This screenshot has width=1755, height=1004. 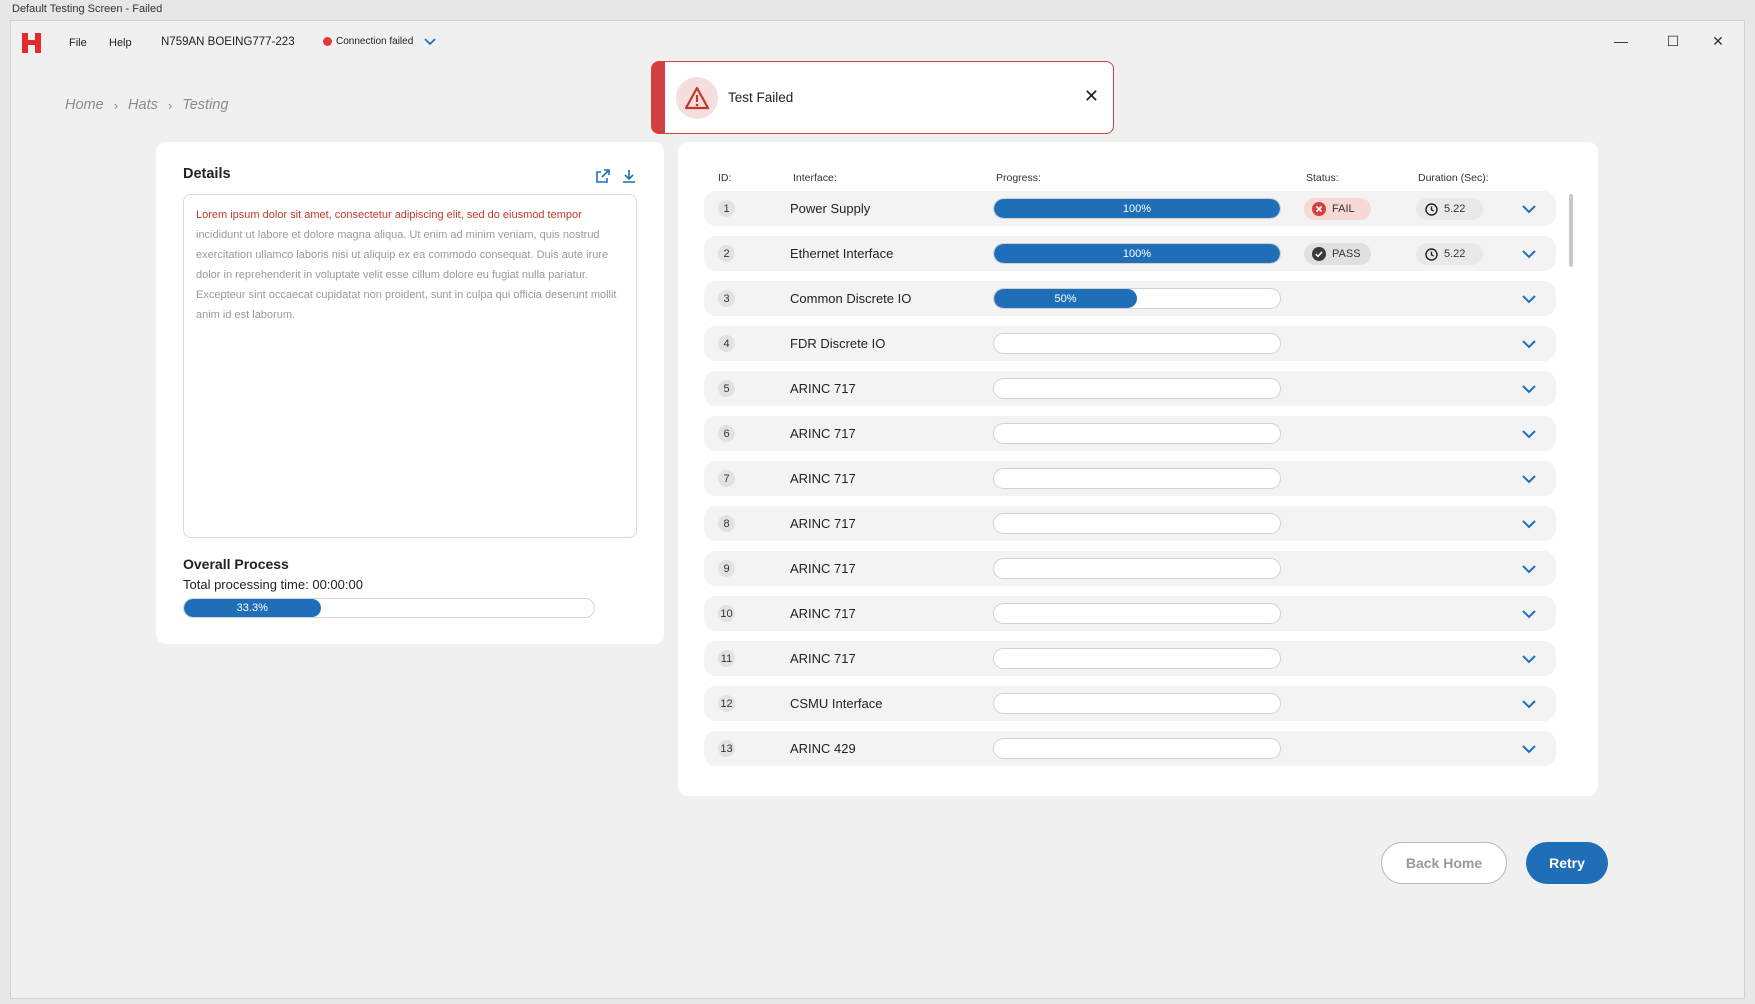 I want to click on table-row: 1 Power Supply 100% FAIL 5.22, so click(x=1130, y=208).